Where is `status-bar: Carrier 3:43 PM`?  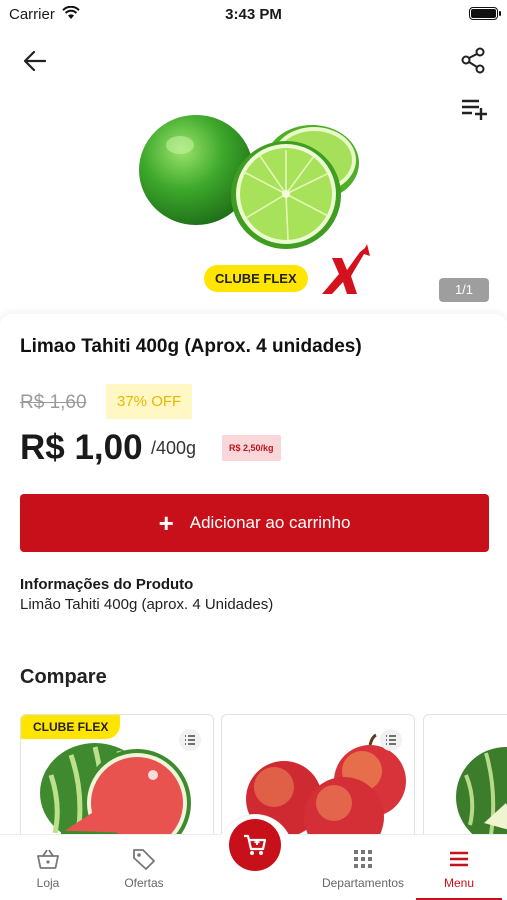 status-bar: Carrier 3:43 PM is located at coordinates (253, 15).